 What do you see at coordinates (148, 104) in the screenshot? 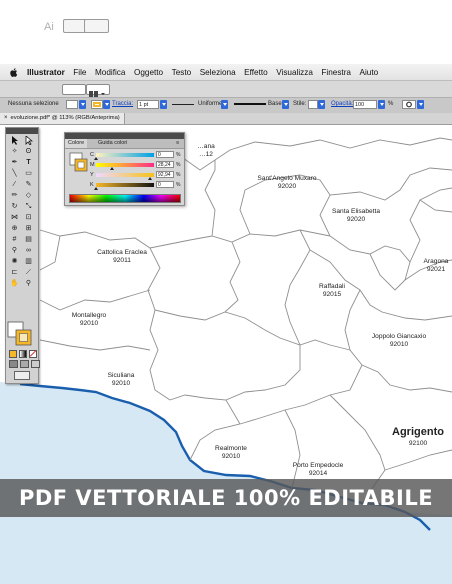
I see `stroke-weight-field: 1 pt` at bounding box center [148, 104].